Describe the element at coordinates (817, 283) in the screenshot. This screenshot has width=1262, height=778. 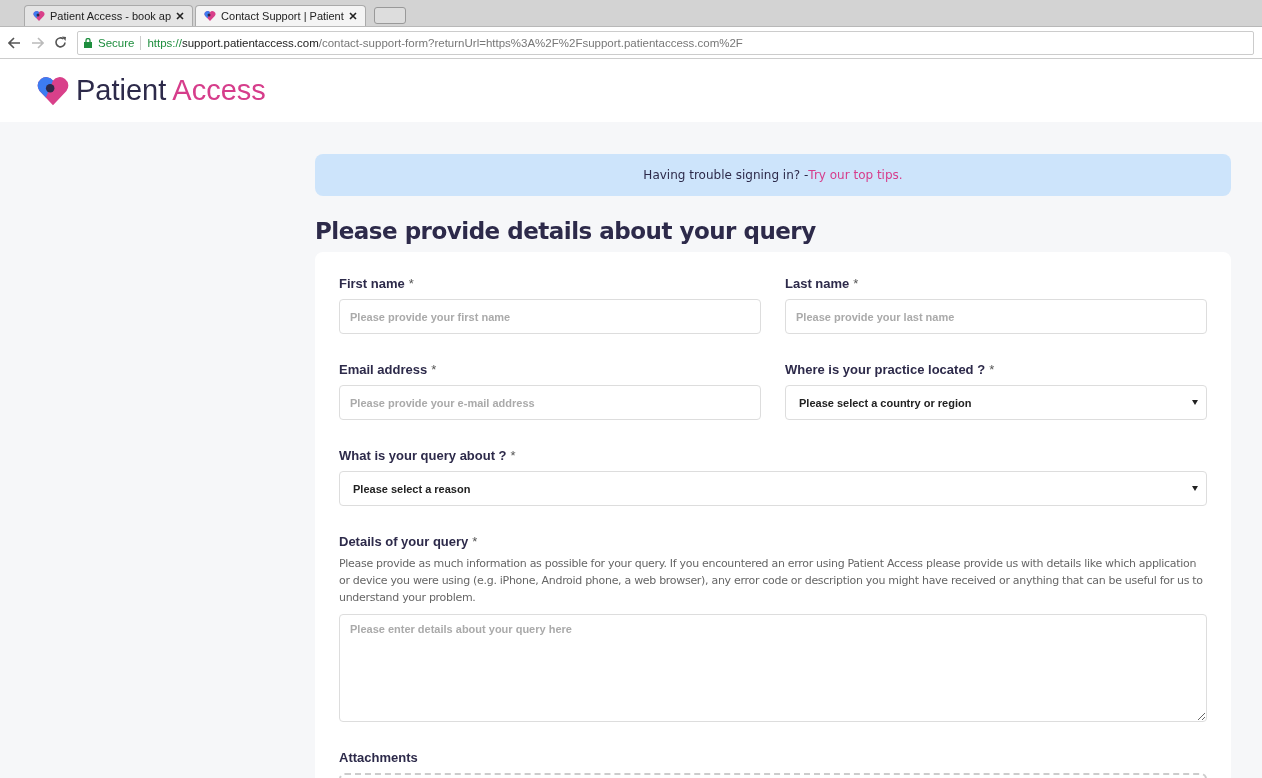
I see `field-label: Last name` at that location.